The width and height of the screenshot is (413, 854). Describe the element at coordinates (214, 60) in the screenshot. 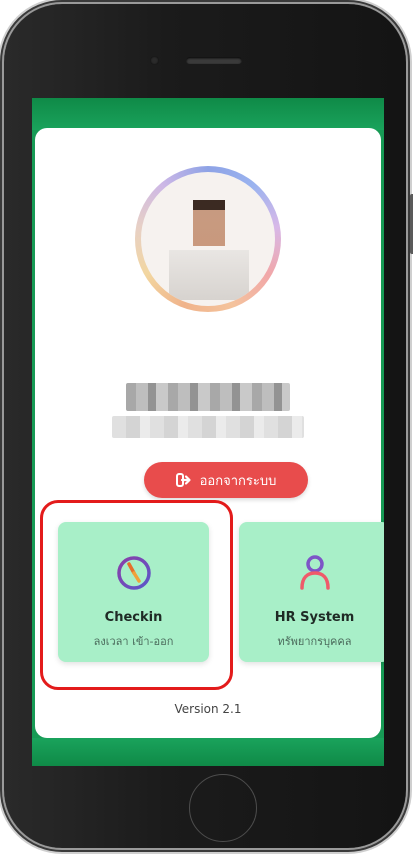

I see `phone-speaker` at that location.